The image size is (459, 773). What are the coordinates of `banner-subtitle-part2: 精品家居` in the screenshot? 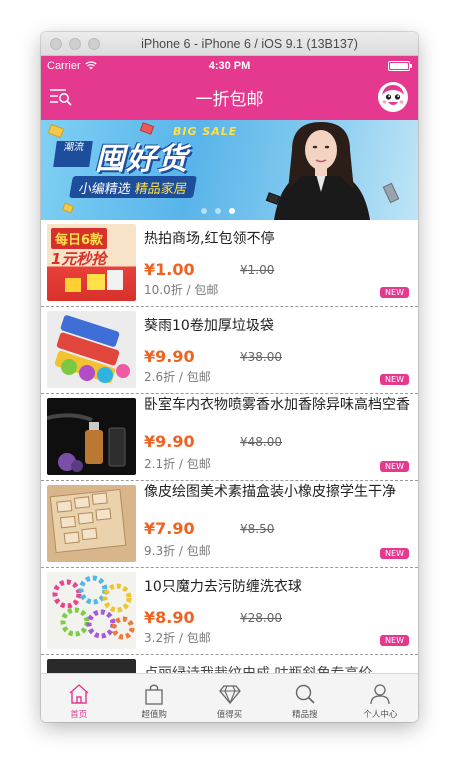 It's located at (161, 189).